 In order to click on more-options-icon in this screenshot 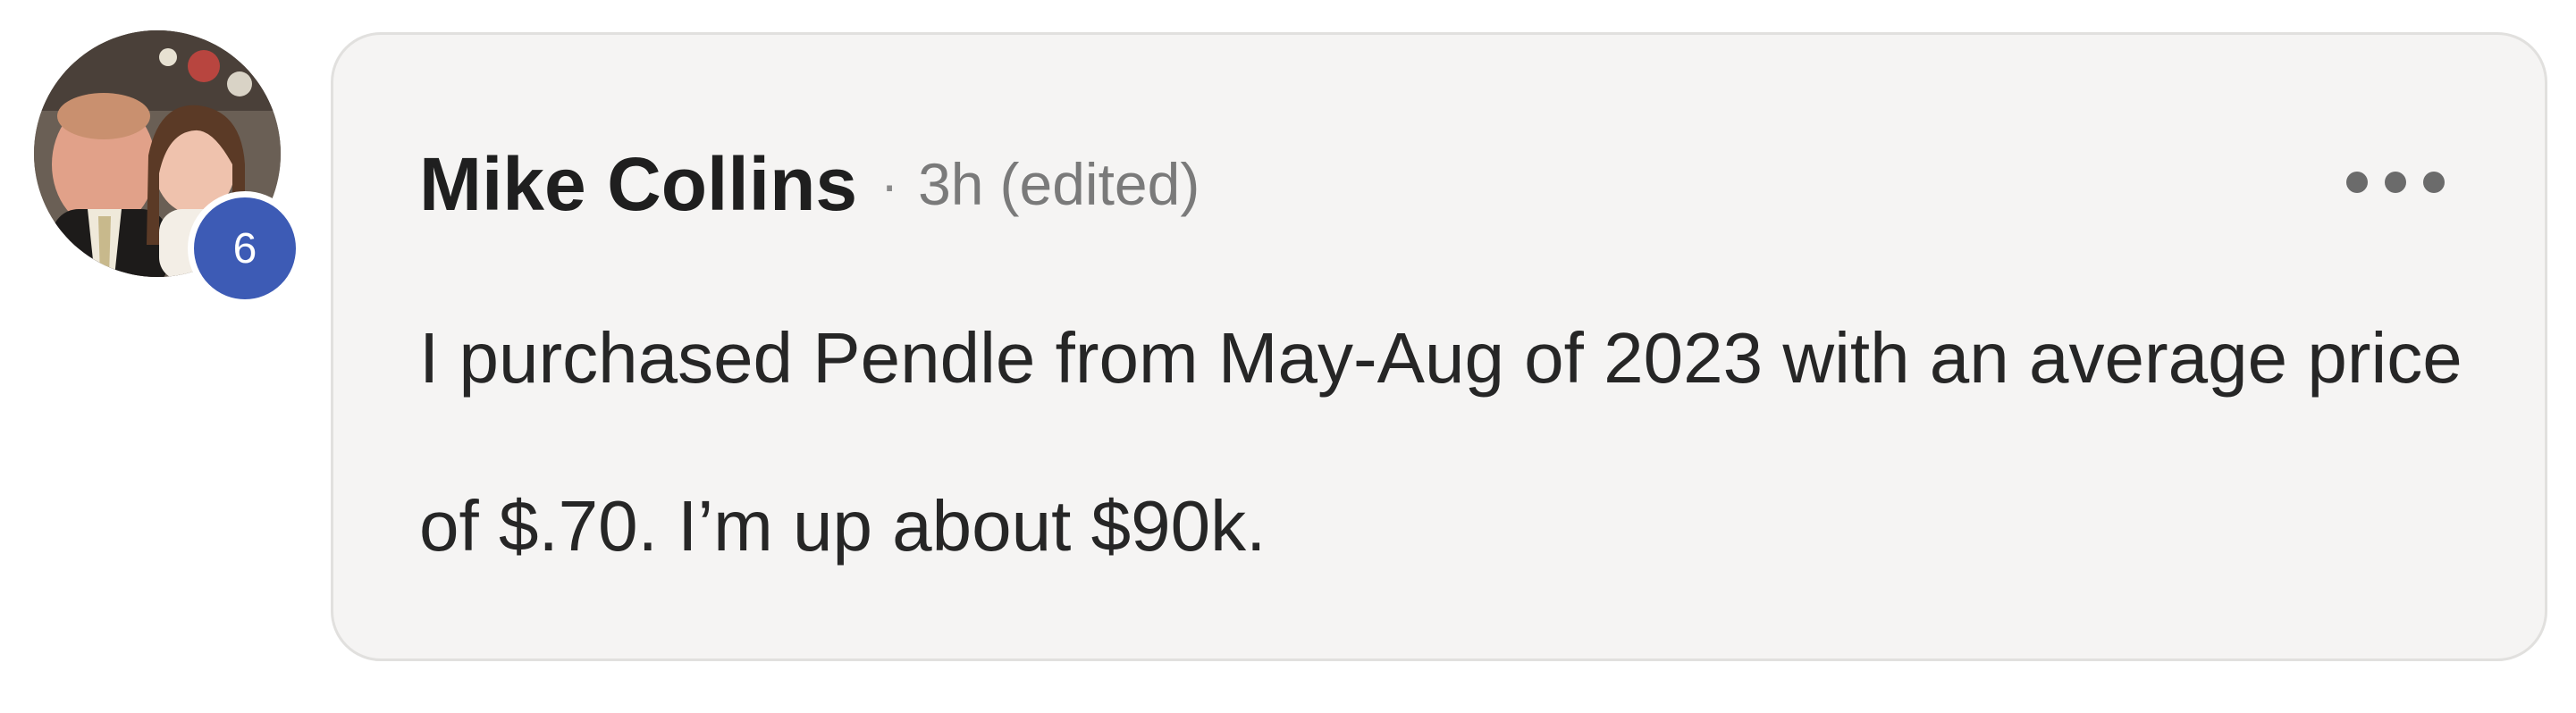, I will do `click(2396, 182)`.